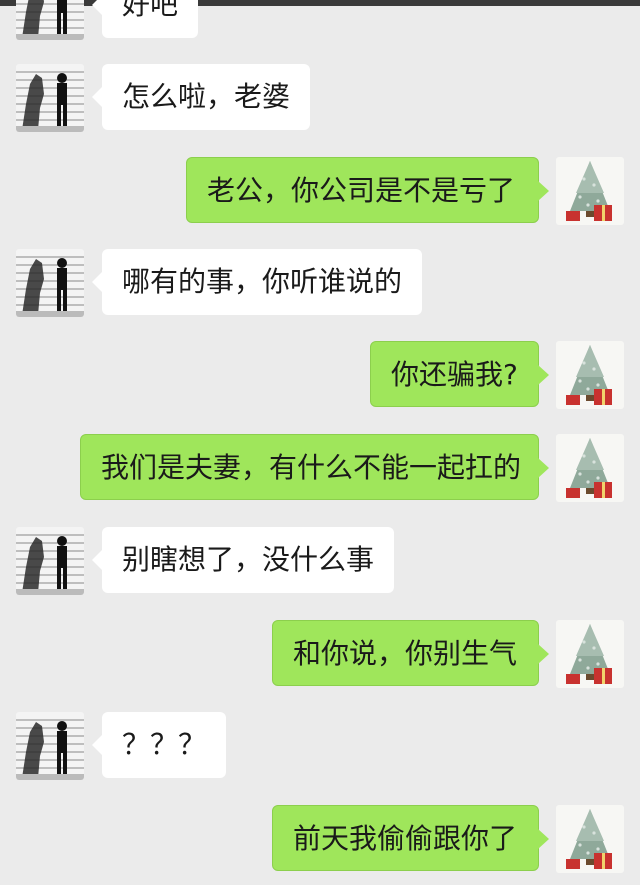  I want to click on message-bubble: ？？？, so click(159, 745).